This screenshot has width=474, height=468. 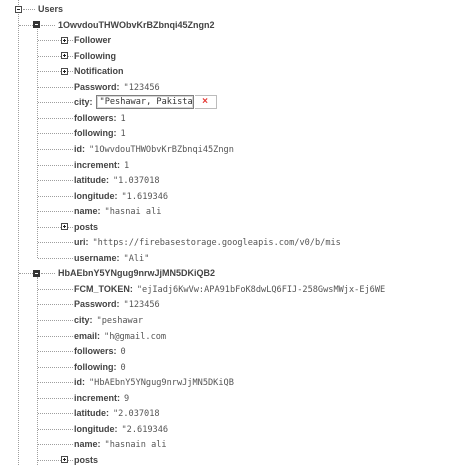 What do you see at coordinates (101, 165) in the screenshot?
I see `tree-leaf-field: increment: 1` at bounding box center [101, 165].